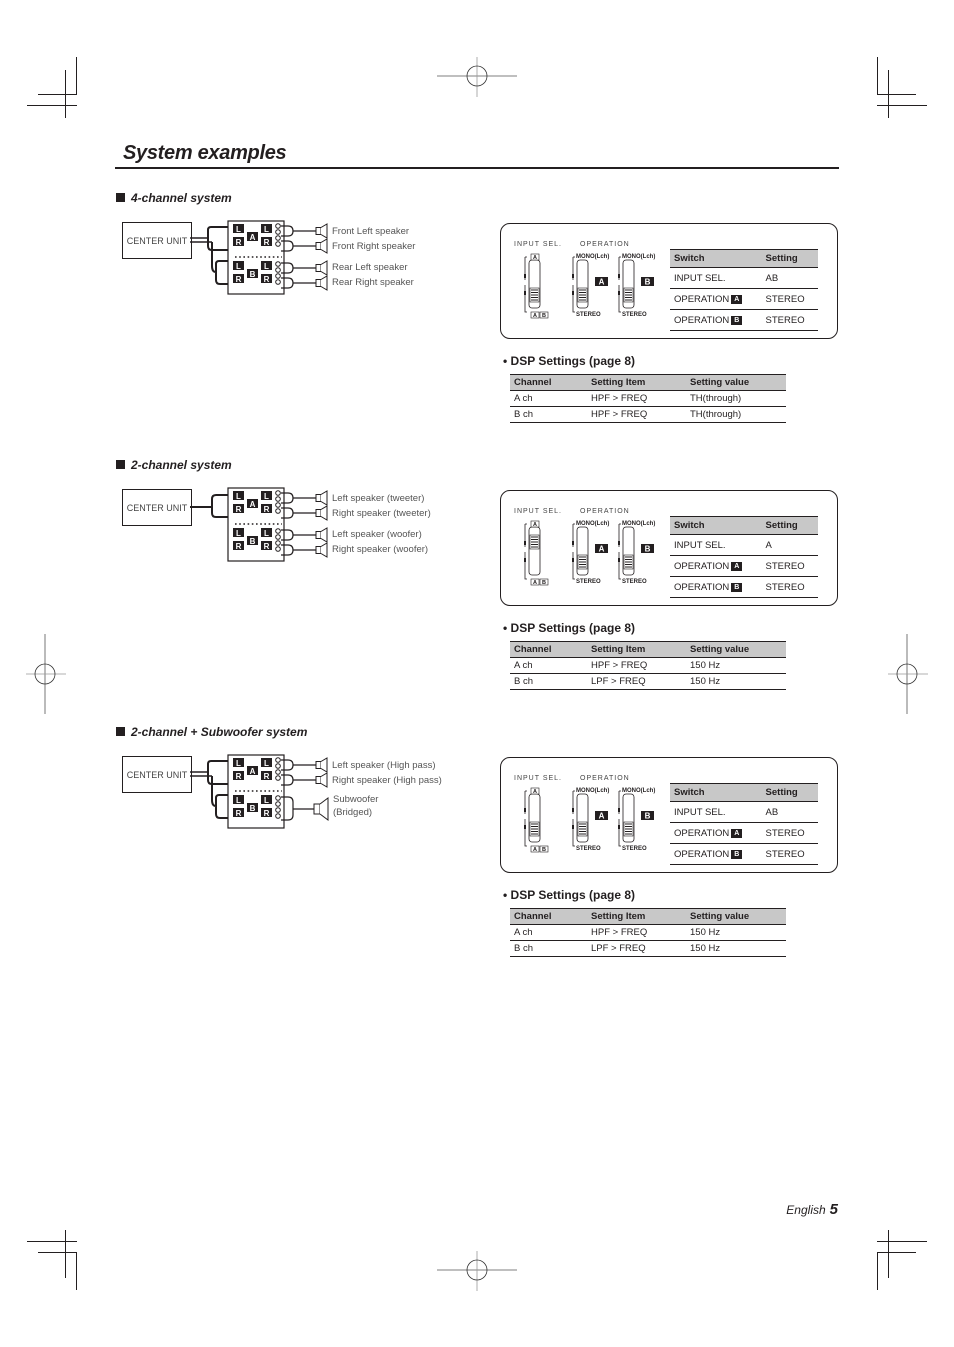 The width and height of the screenshot is (954, 1347). What do you see at coordinates (833, 1209) in the screenshot?
I see `page-number: 5` at bounding box center [833, 1209].